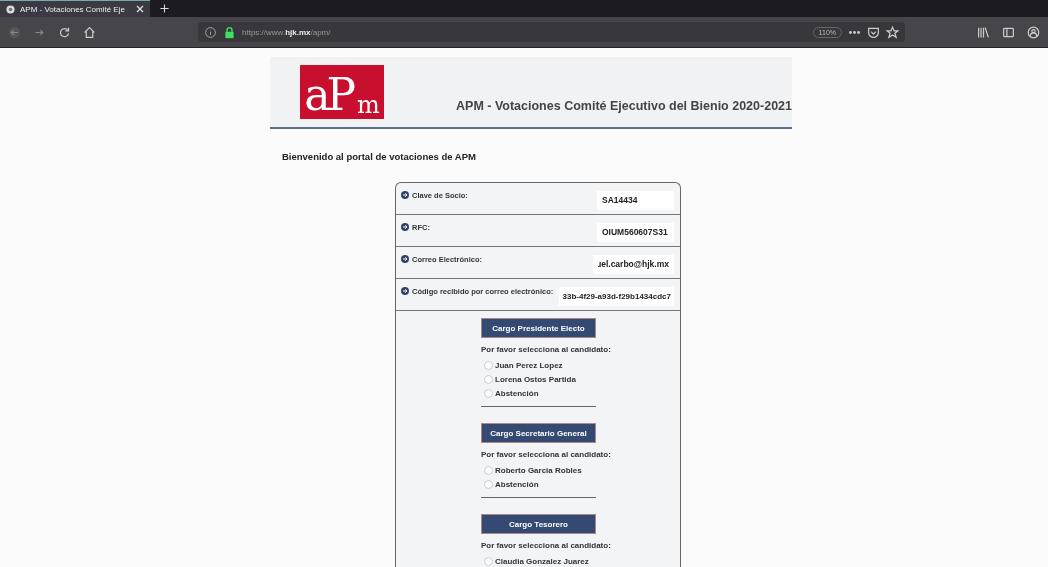 Image resolution: width=1048 pixels, height=567 pixels. I want to click on home-icon, so click(89, 32).